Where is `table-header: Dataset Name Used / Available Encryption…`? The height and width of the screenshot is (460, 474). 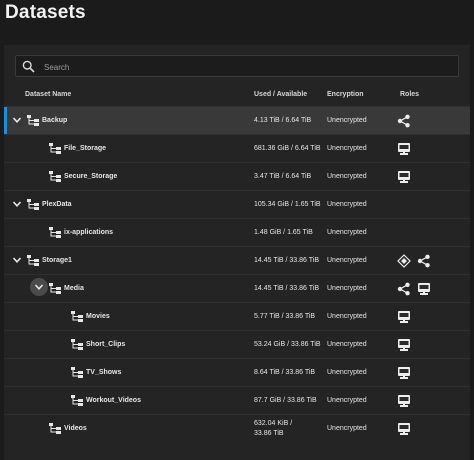 table-header: Dataset Name Used / Available Encryption… is located at coordinates (237, 96).